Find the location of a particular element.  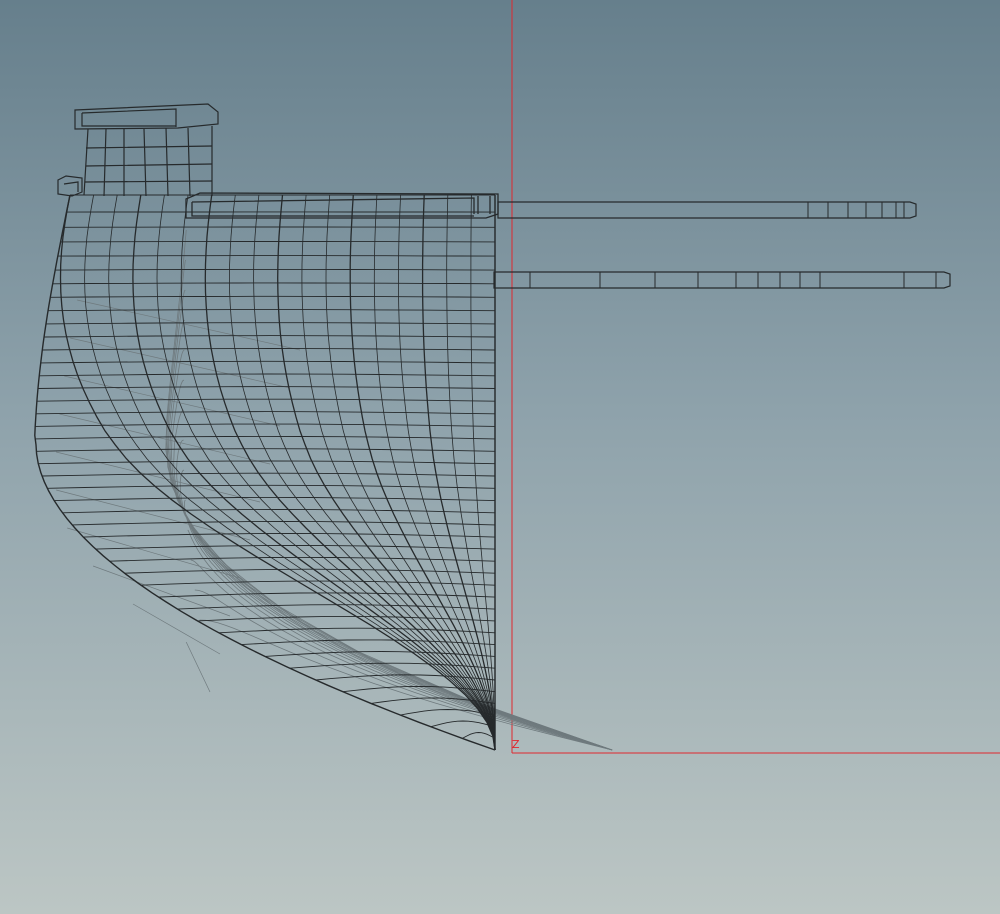

rods is located at coordinates (722, 245).